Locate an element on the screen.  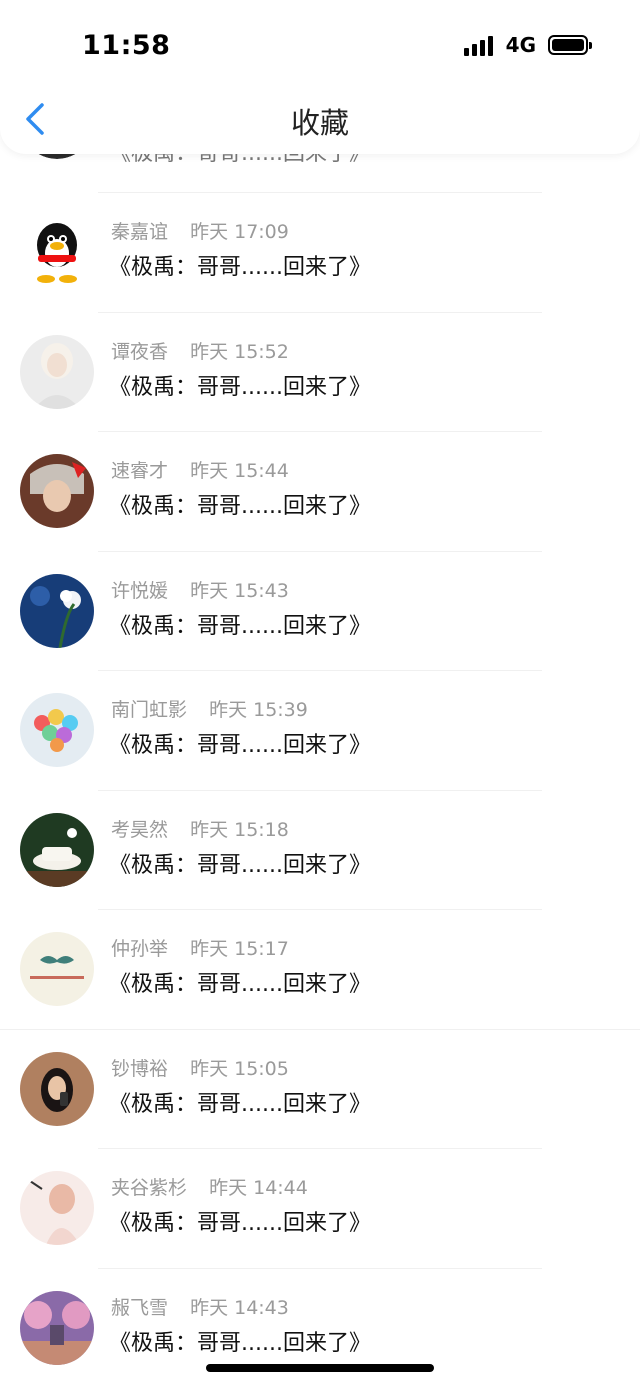
timestamp: 昨天 17:09 is located at coordinates (239, 232).